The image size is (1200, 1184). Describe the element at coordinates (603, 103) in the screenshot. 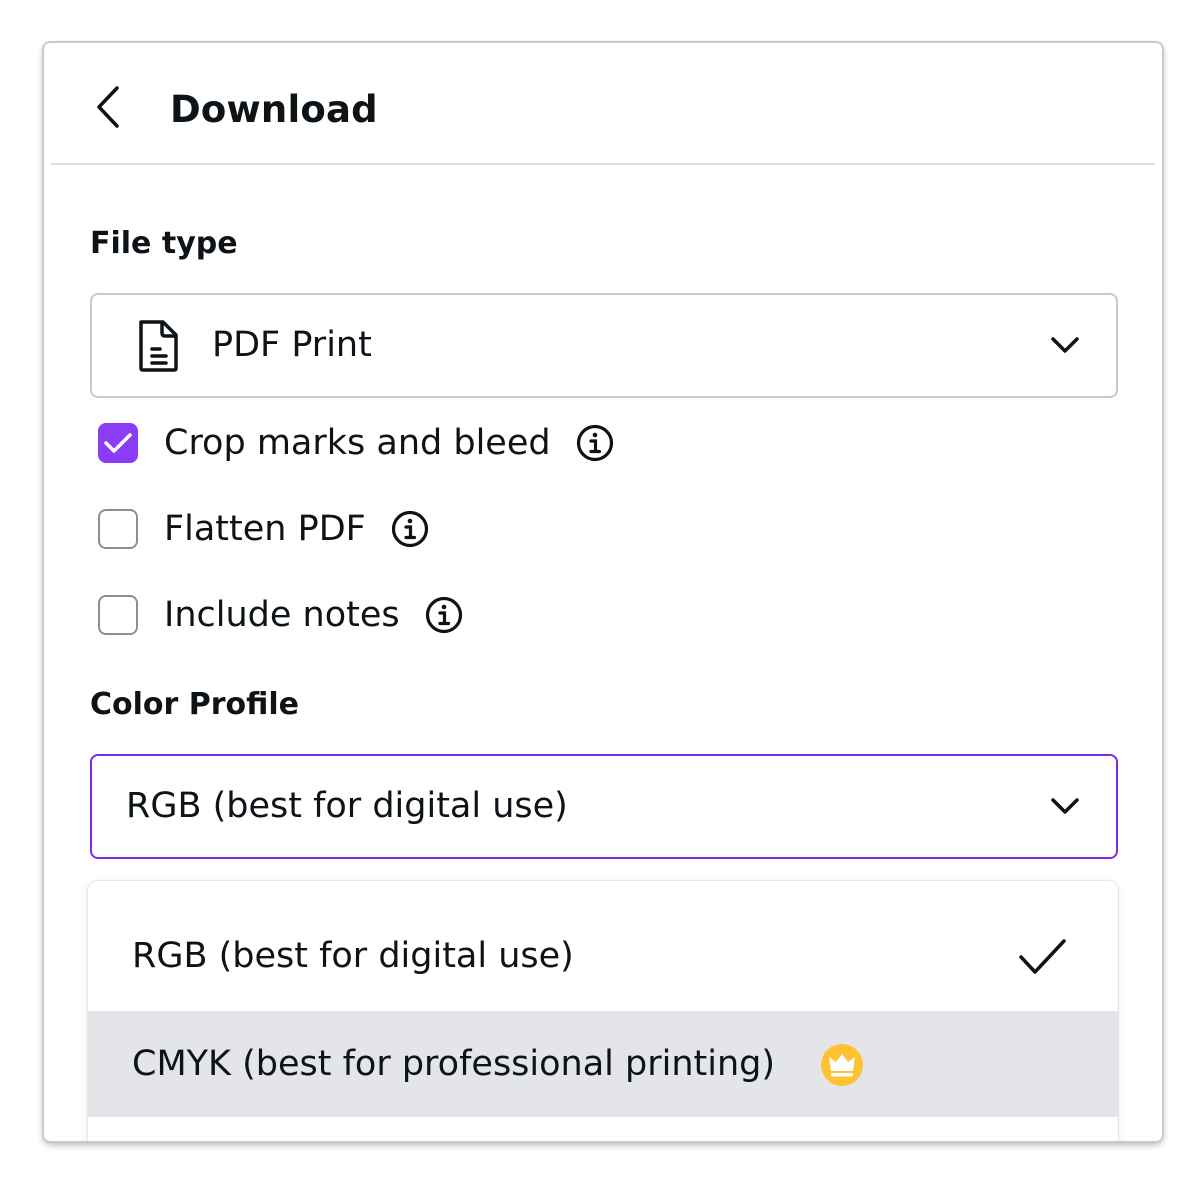

I see `panel-header: Download` at that location.